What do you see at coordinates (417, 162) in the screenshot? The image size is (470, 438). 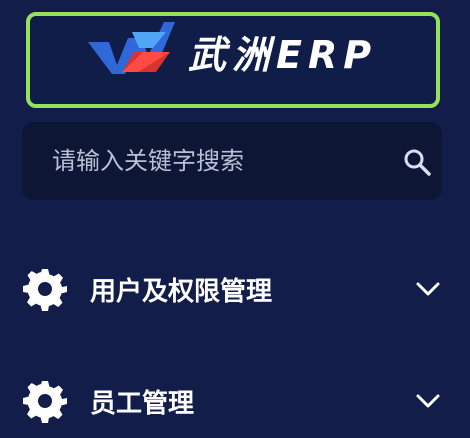 I see `search-icon` at bounding box center [417, 162].